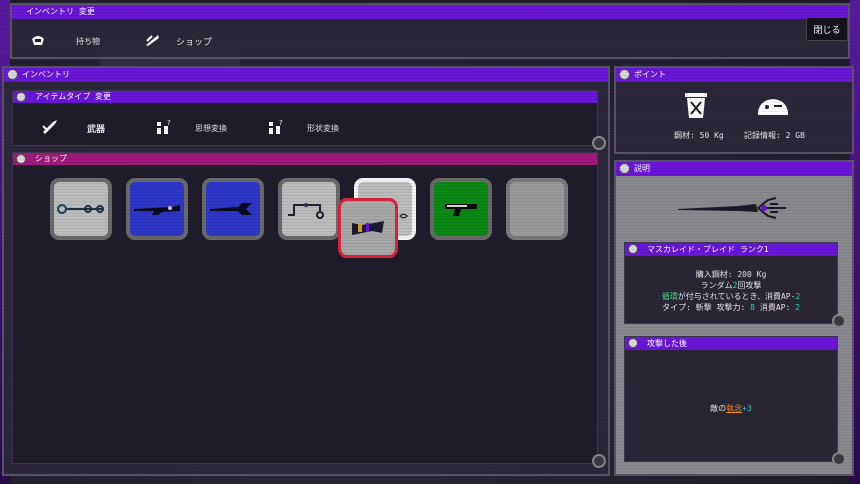  What do you see at coordinates (716, 285) in the screenshot?
I see `attack-pre: ランダム` at bounding box center [716, 285].